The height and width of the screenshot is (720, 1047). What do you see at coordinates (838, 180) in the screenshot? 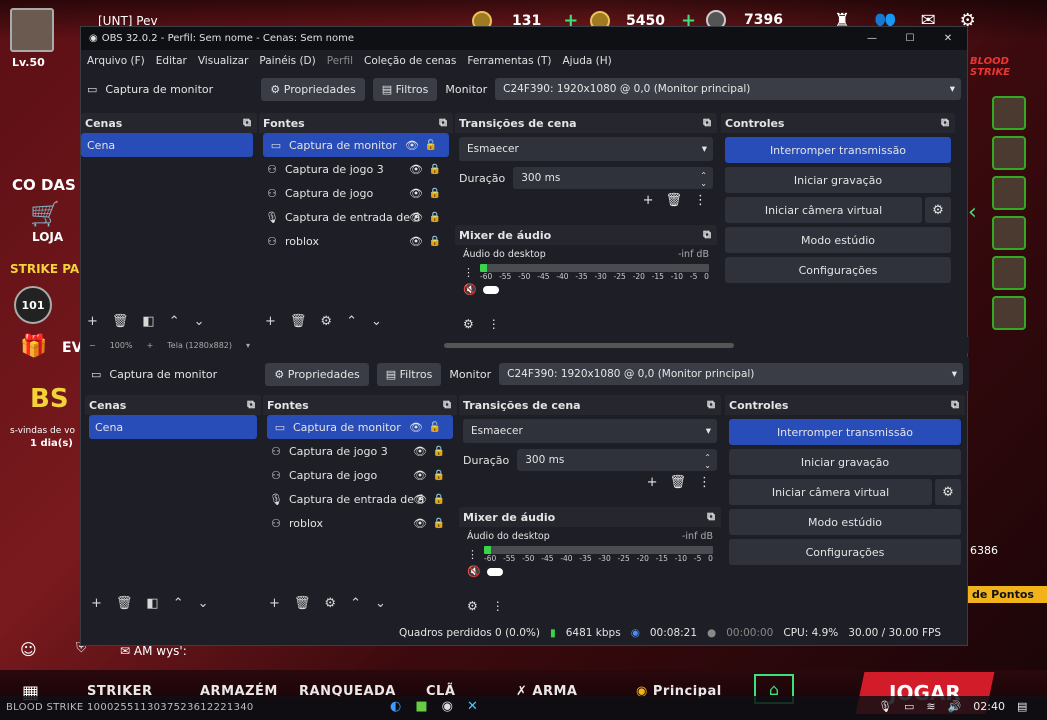
I see `start-recording-button: Iniciar gravação` at bounding box center [838, 180].